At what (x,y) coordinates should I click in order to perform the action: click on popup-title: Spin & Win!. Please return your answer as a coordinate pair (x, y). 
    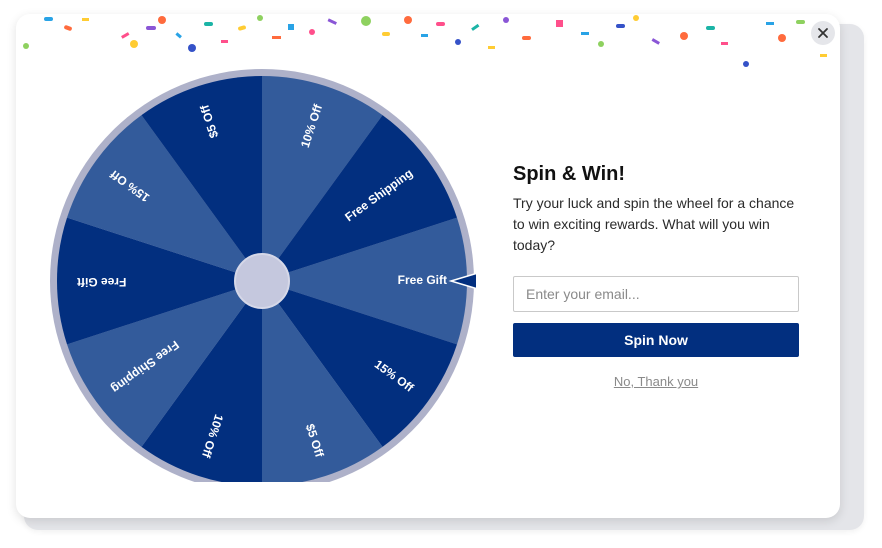
    Looking at the image, I should click on (569, 174).